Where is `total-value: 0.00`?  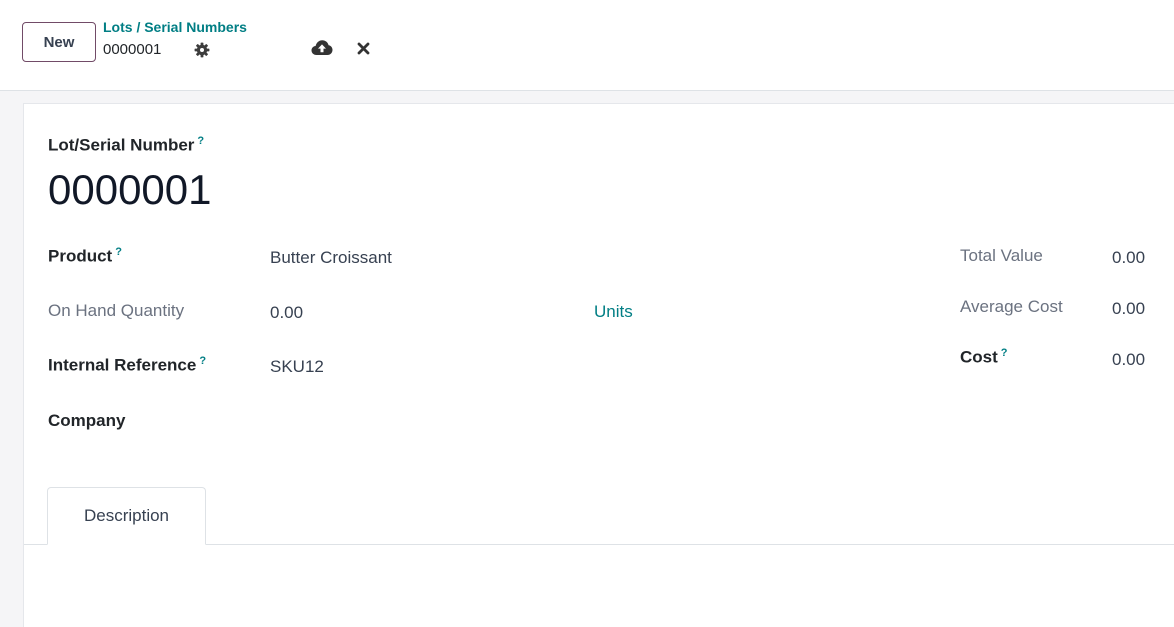
total-value: 0.00 is located at coordinates (1129, 257).